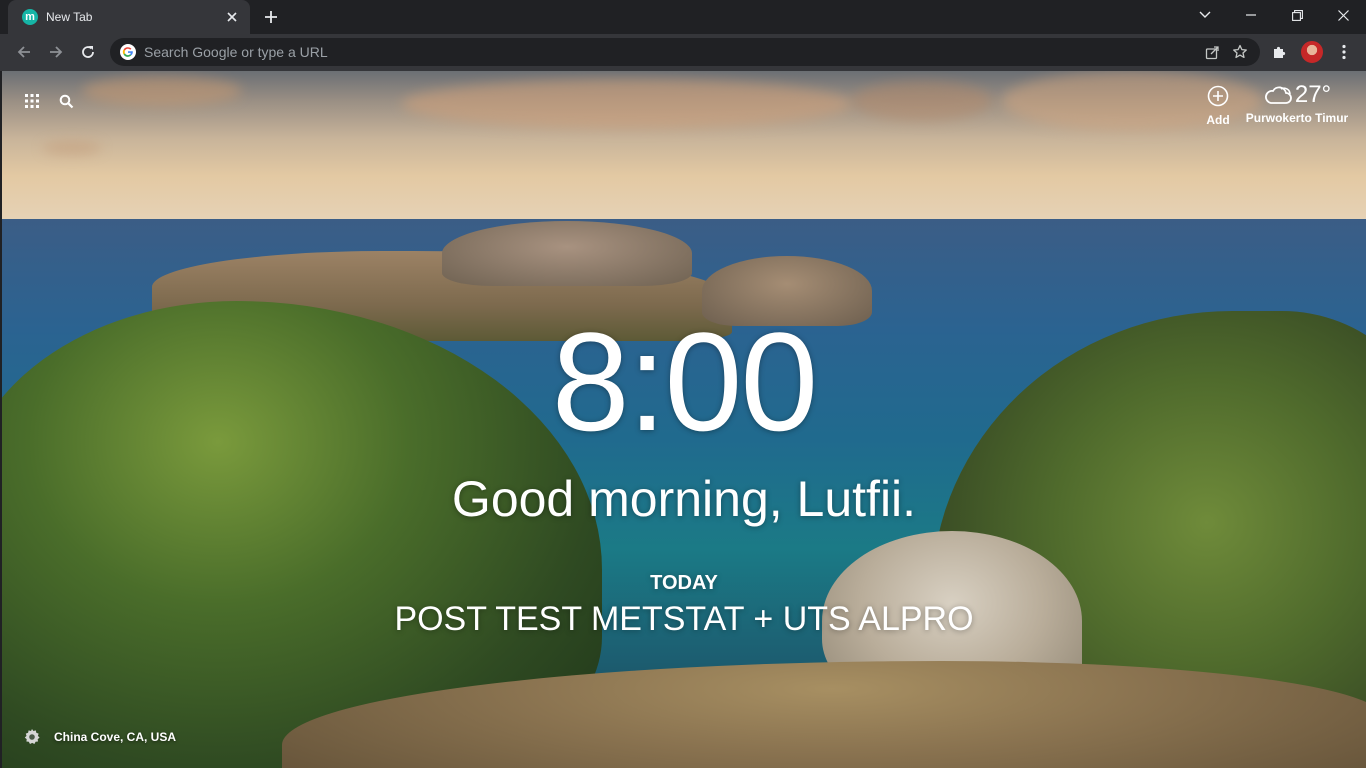 The height and width of the screenshot is (768, 1366). Describe the element at coordinates (1240, 52) in the screenshot. I see `bookmark-star-icon` at that location.